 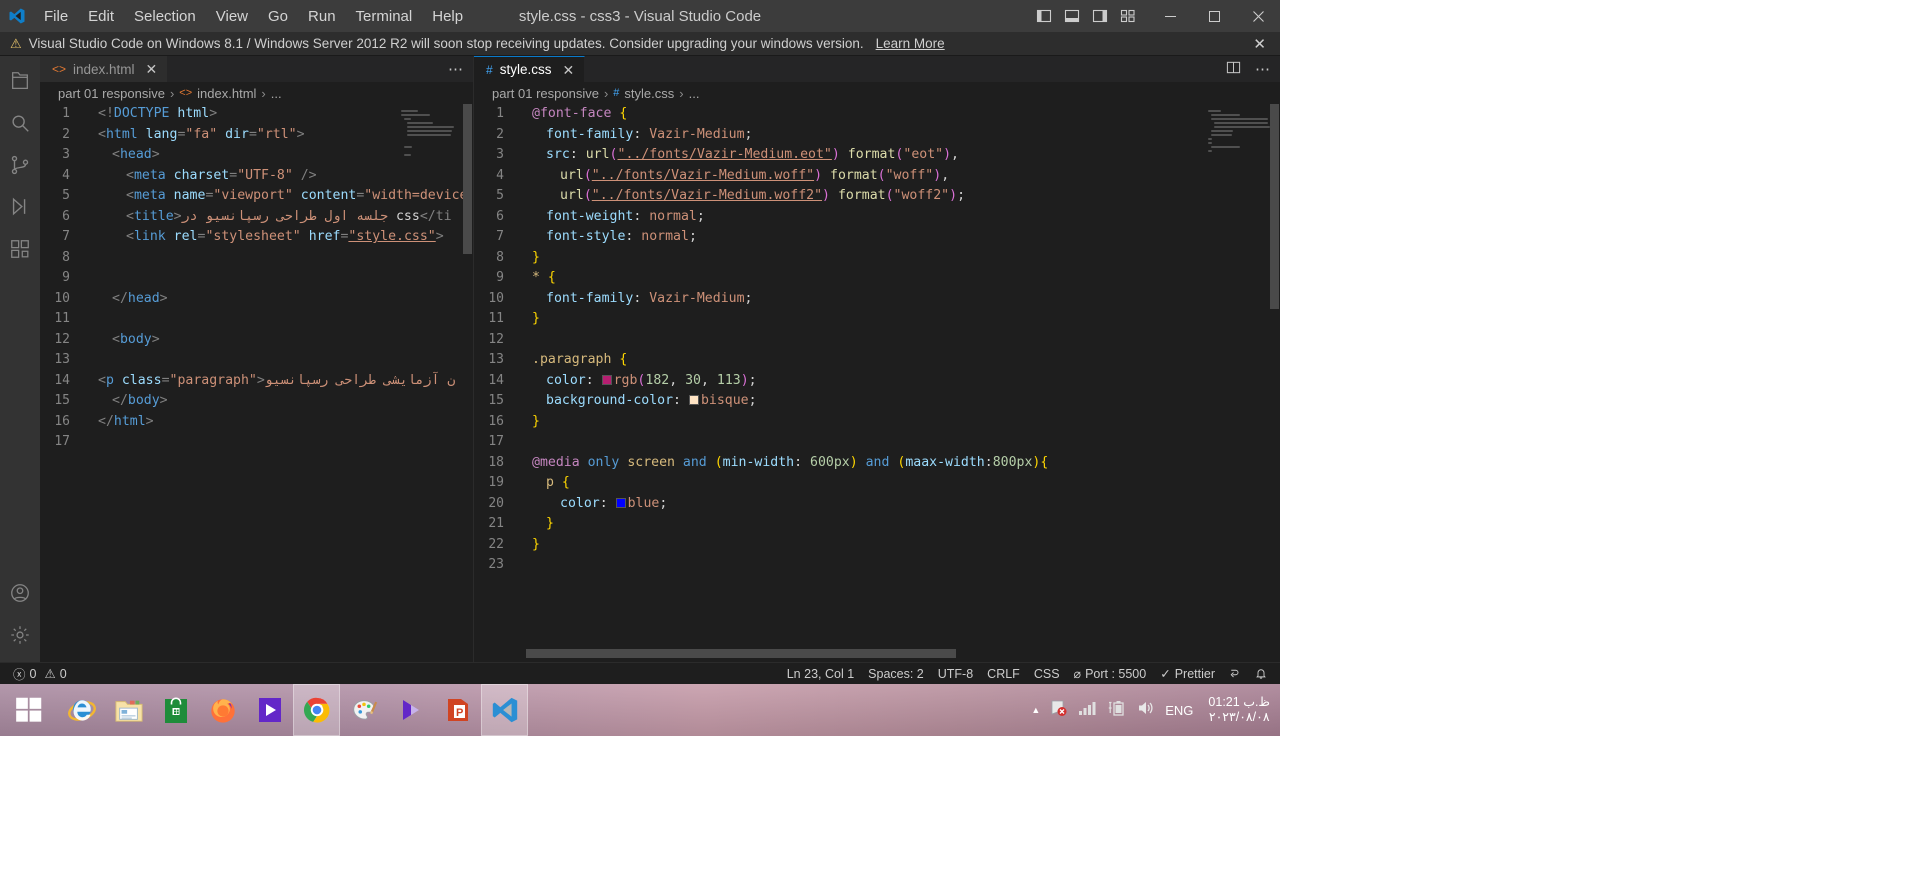 What do you see at coordinates (384, 16) in the screenshot?
I see `menu-terminal: Terminal` at bounding box center [384, 16].